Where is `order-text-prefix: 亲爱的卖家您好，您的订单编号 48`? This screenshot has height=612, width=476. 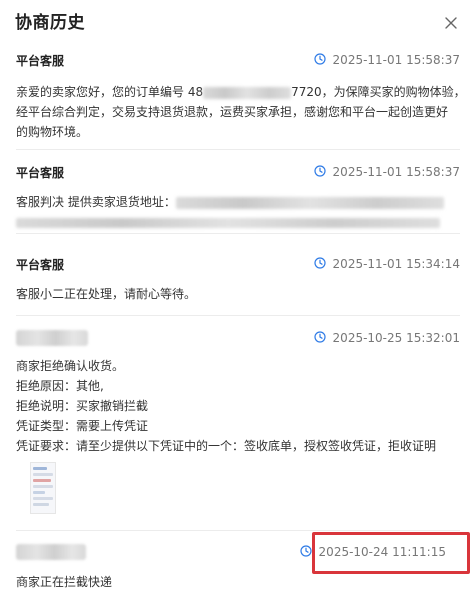 order-text-prefix: 亲爱的卖家您好，您的订单编号 48 is located at coordinates (110, 92).